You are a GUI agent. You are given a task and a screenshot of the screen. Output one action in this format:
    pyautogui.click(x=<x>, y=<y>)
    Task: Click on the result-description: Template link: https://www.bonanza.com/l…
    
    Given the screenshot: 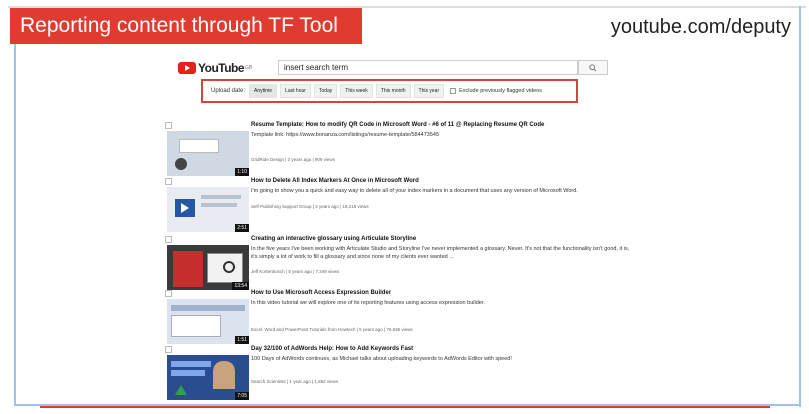 What is the action you would take?
    pyautogui.click(x=345, y=135)
    